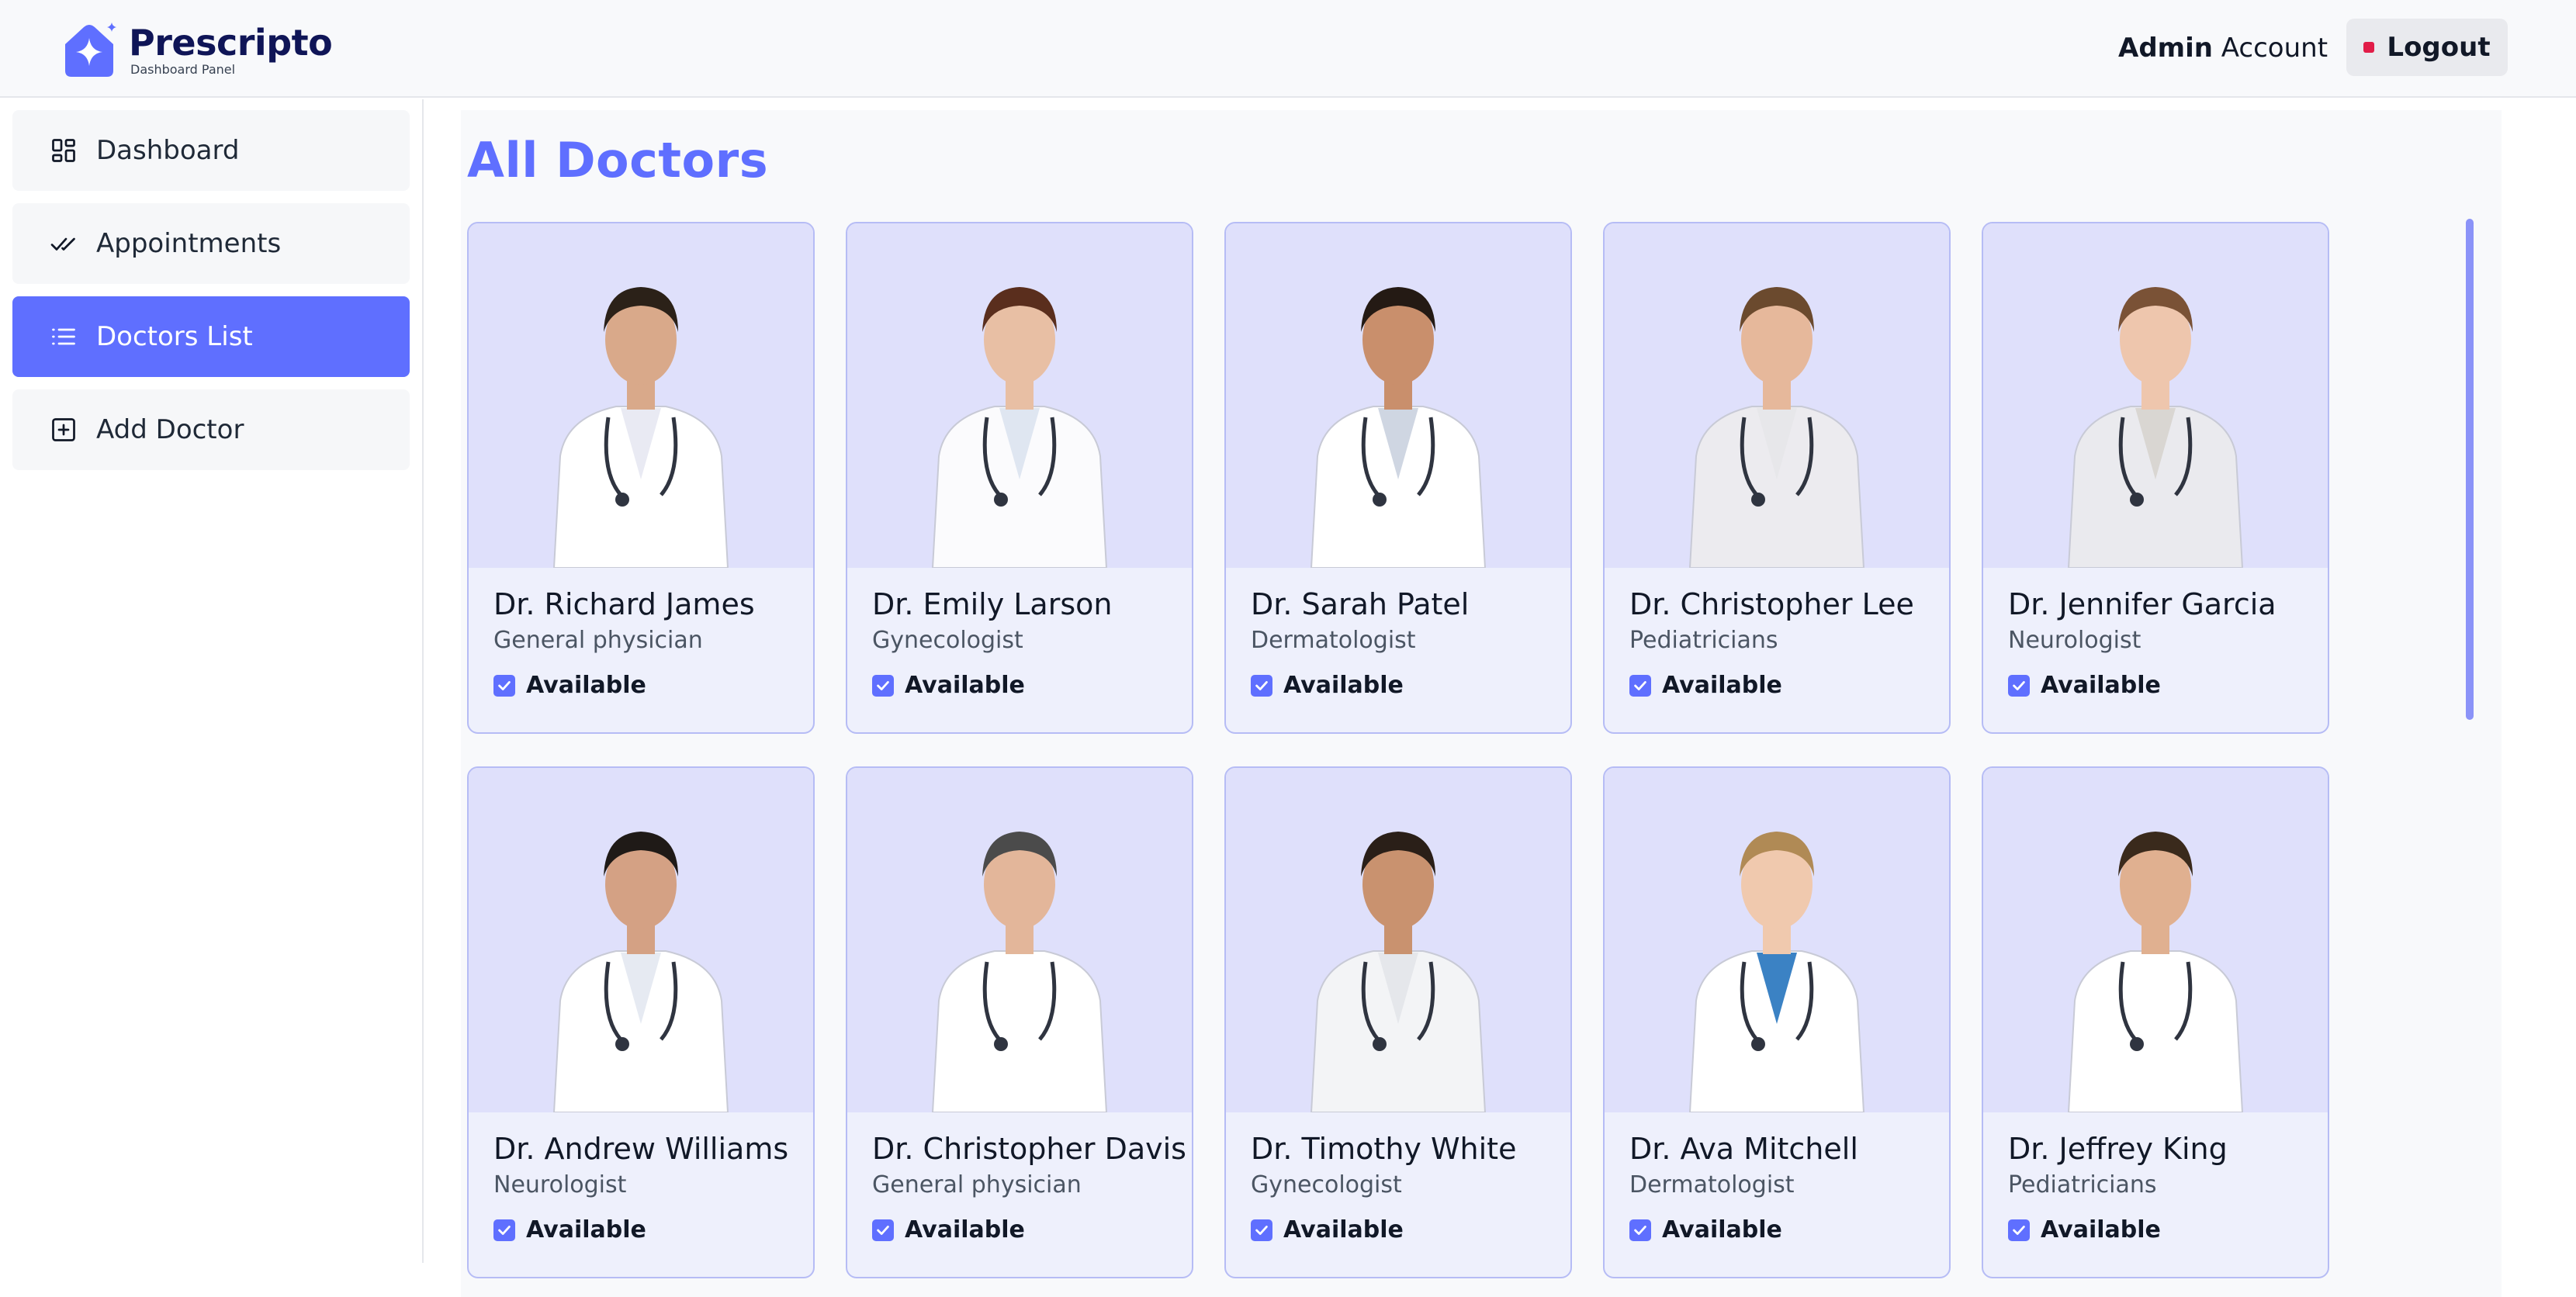 Image resolution: width=2576 pixels, height=1297 pixels. Describe the element at coordinates (1384, 1149) in the screenshot. I see `doctor-name: Dr. Timothy White` at that location.